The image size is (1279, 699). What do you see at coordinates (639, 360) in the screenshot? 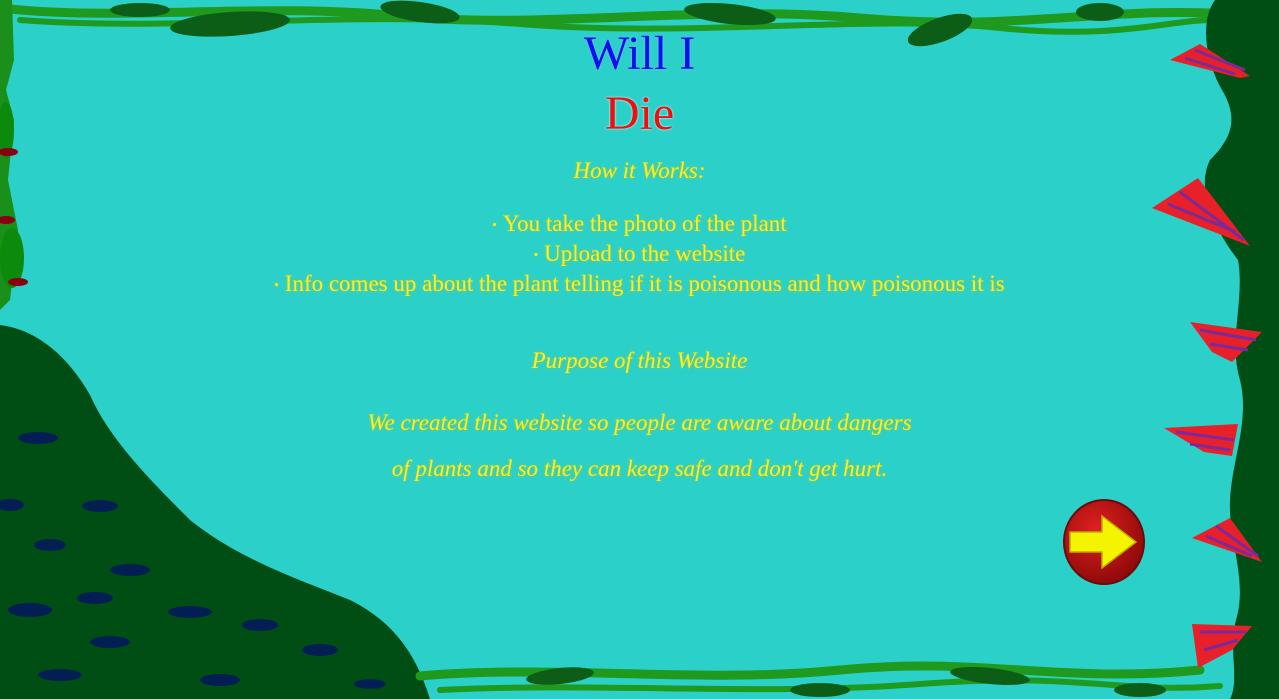
I see `purpose-heading: Purpose of this Website` at bounding box center [639, 360].